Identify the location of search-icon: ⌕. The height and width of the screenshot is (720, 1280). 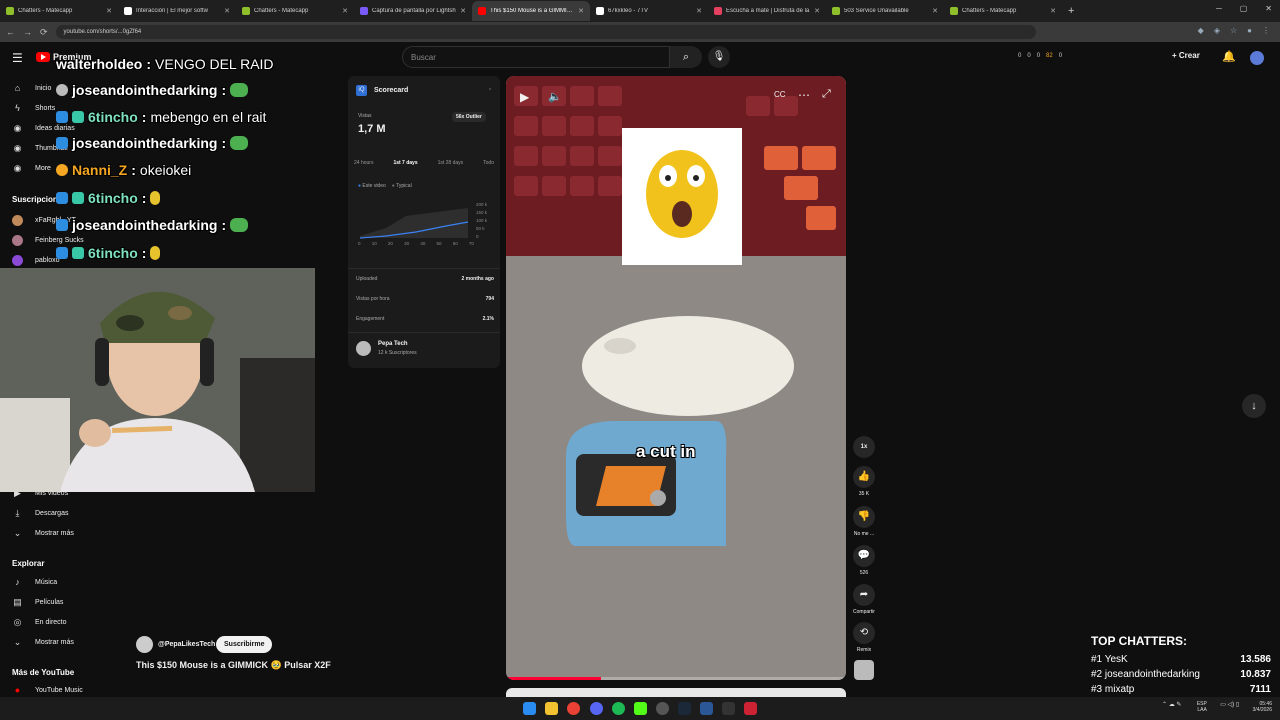
(686, 57).